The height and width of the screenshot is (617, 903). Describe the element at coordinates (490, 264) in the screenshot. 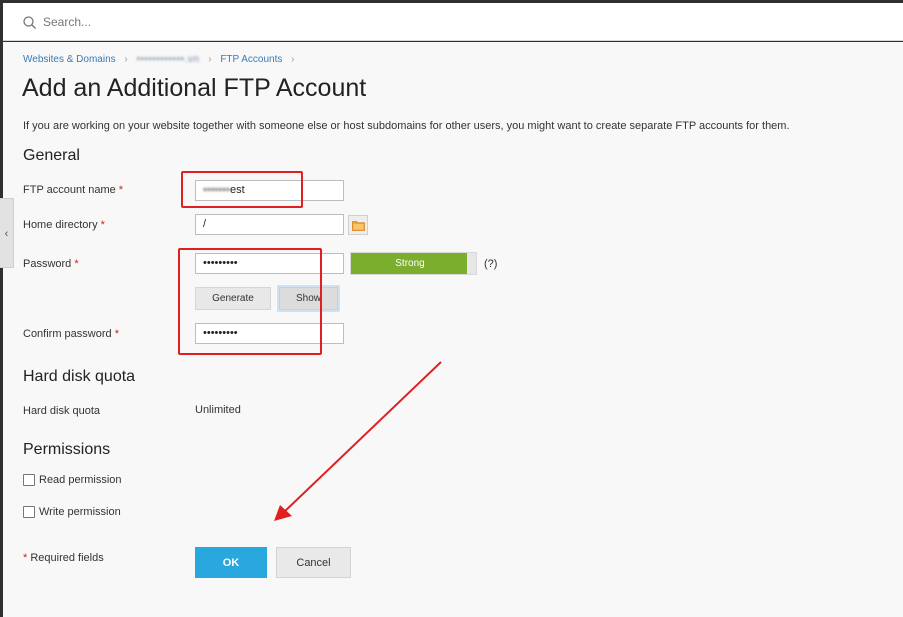

I see `password-help-link: (?)` at that location.